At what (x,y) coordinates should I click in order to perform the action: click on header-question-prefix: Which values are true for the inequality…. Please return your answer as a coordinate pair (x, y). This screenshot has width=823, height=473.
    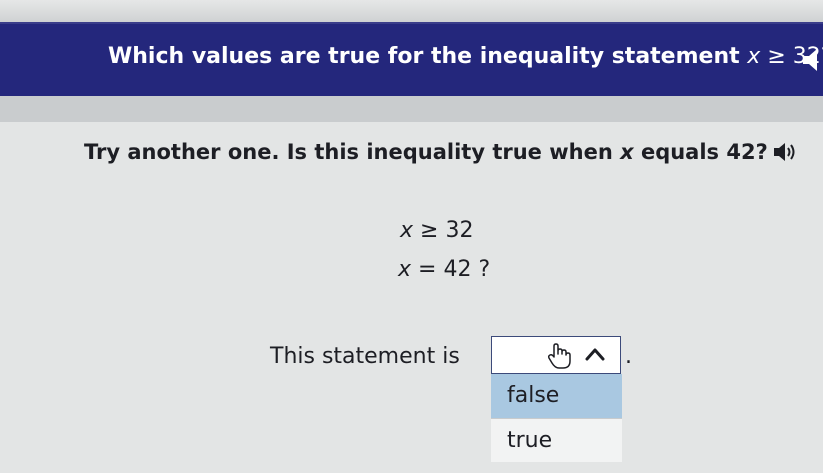
    Looking at the image, I should click on (428, 56).